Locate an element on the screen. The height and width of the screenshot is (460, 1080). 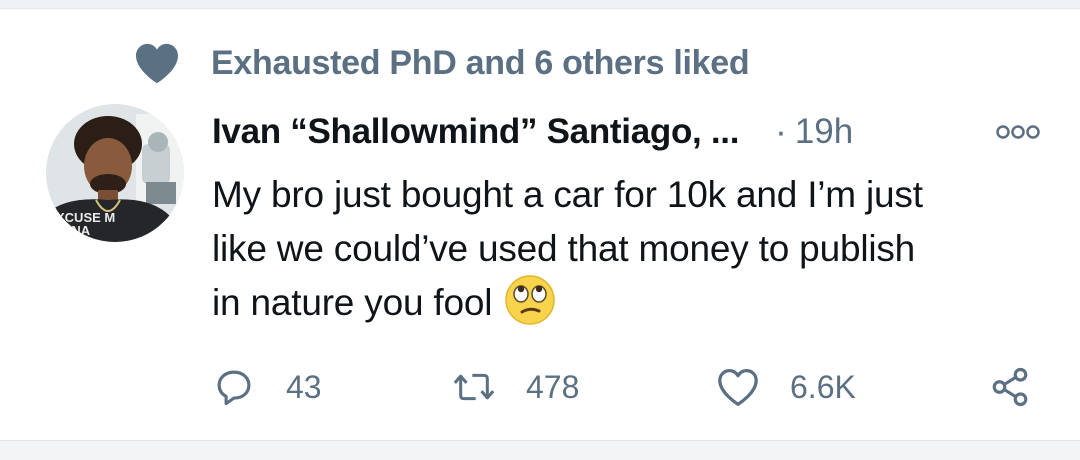
social-context-text: Exhausted PhD and 6 others liked is located at coordinates (480, 62).